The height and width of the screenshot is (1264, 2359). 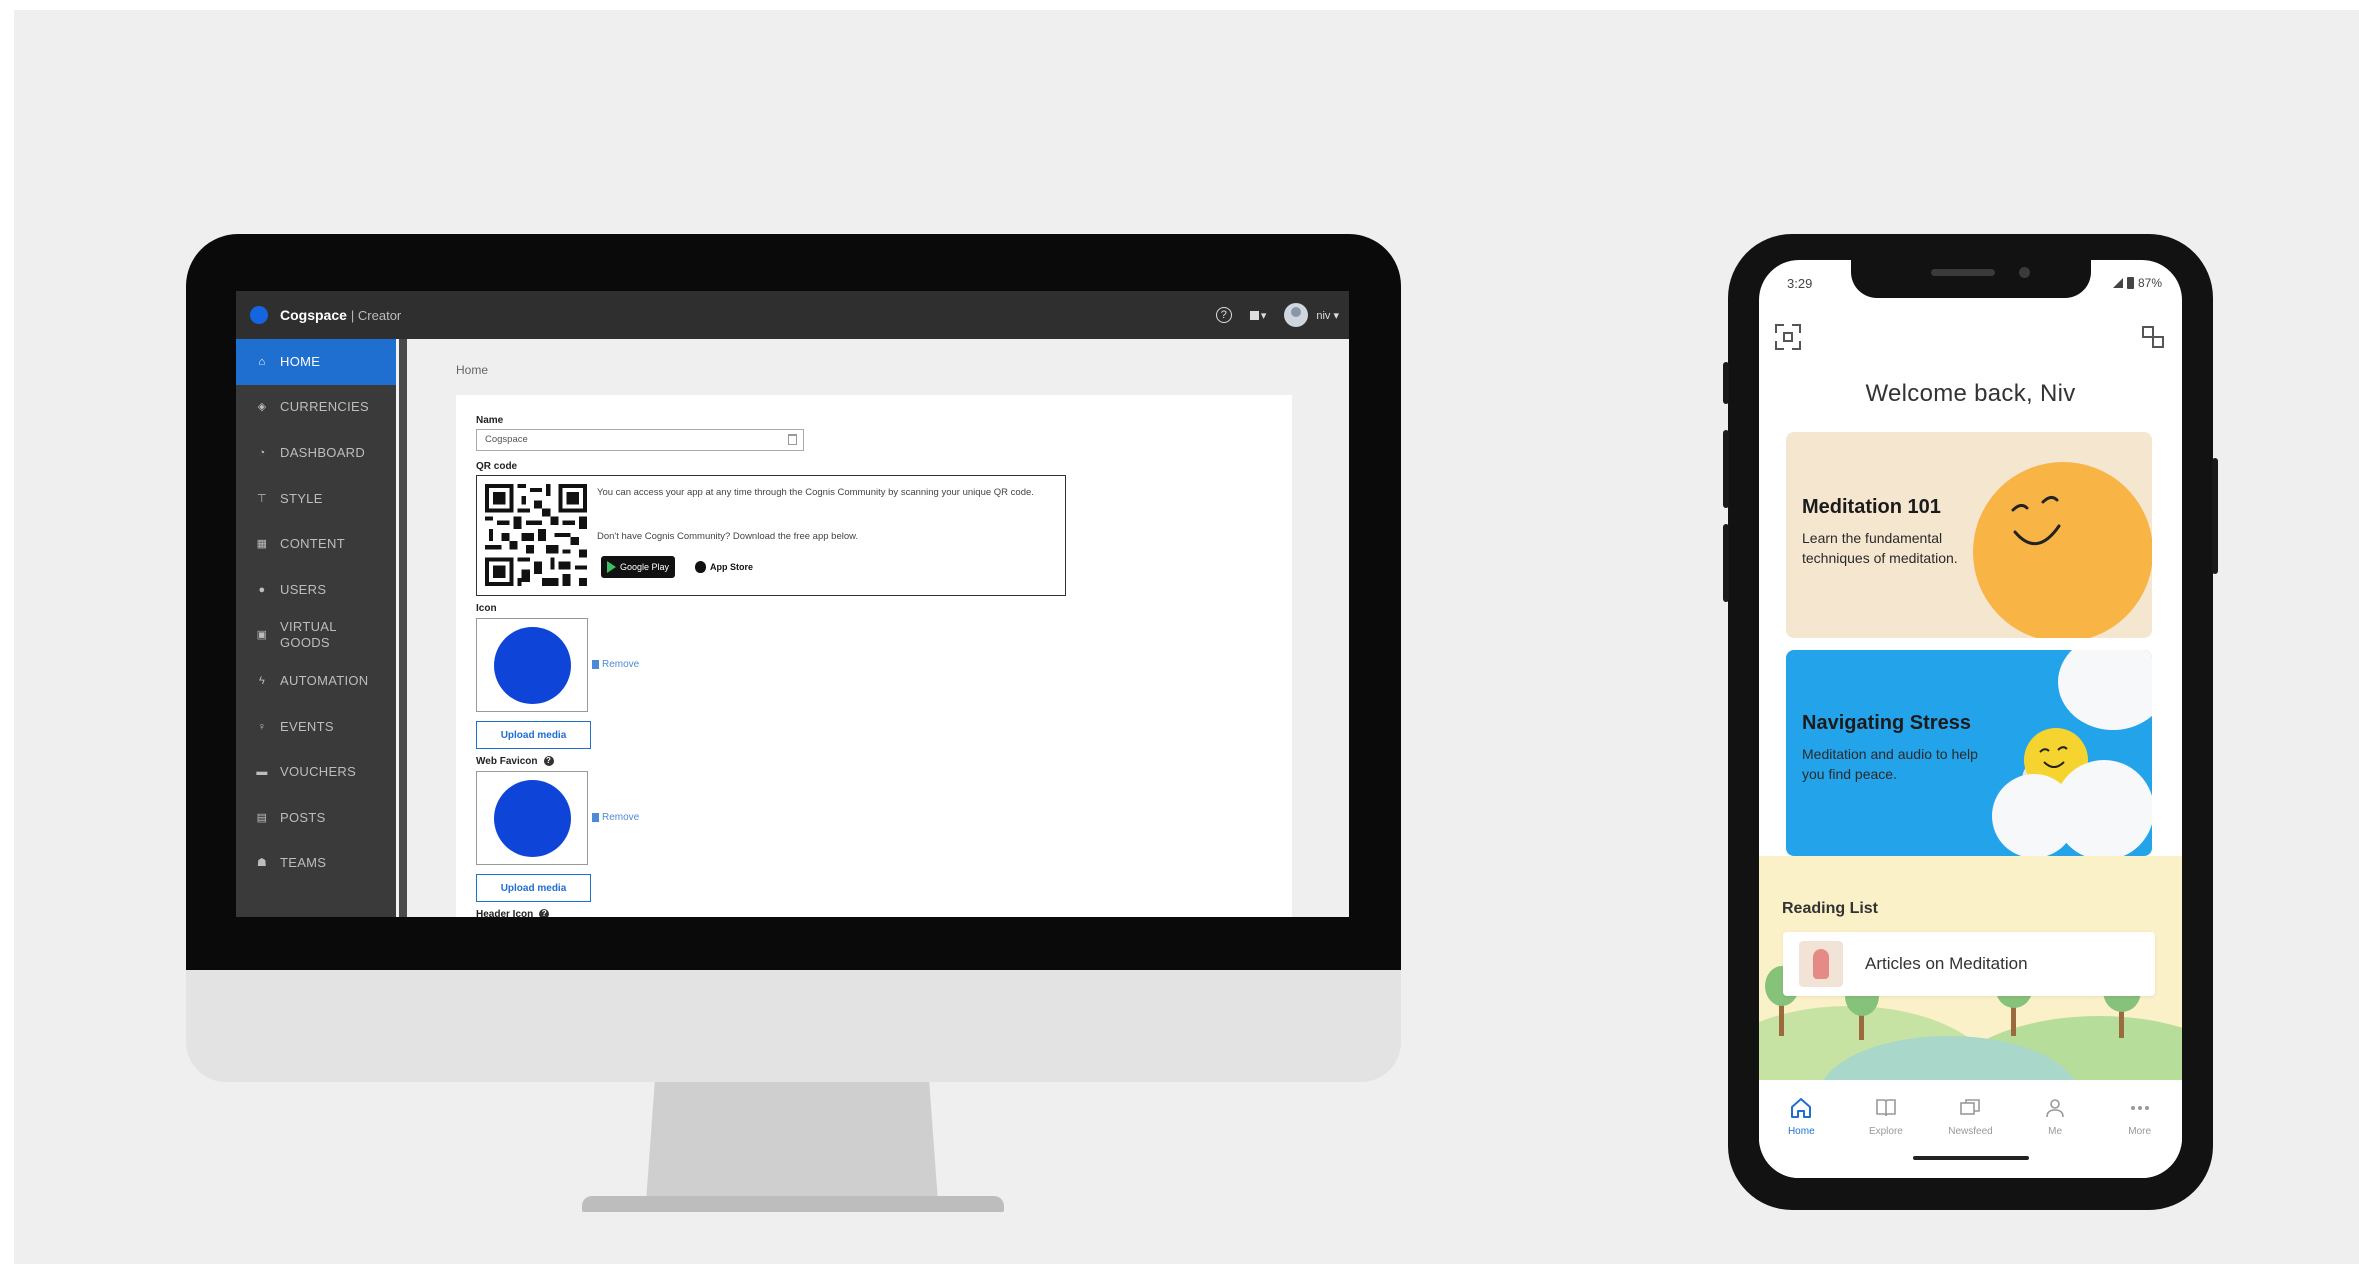 What do you see at coordinates (262, 680) in the screenshot?
I see `bolt-icon: ϟ` at bounding box center [262, 680].